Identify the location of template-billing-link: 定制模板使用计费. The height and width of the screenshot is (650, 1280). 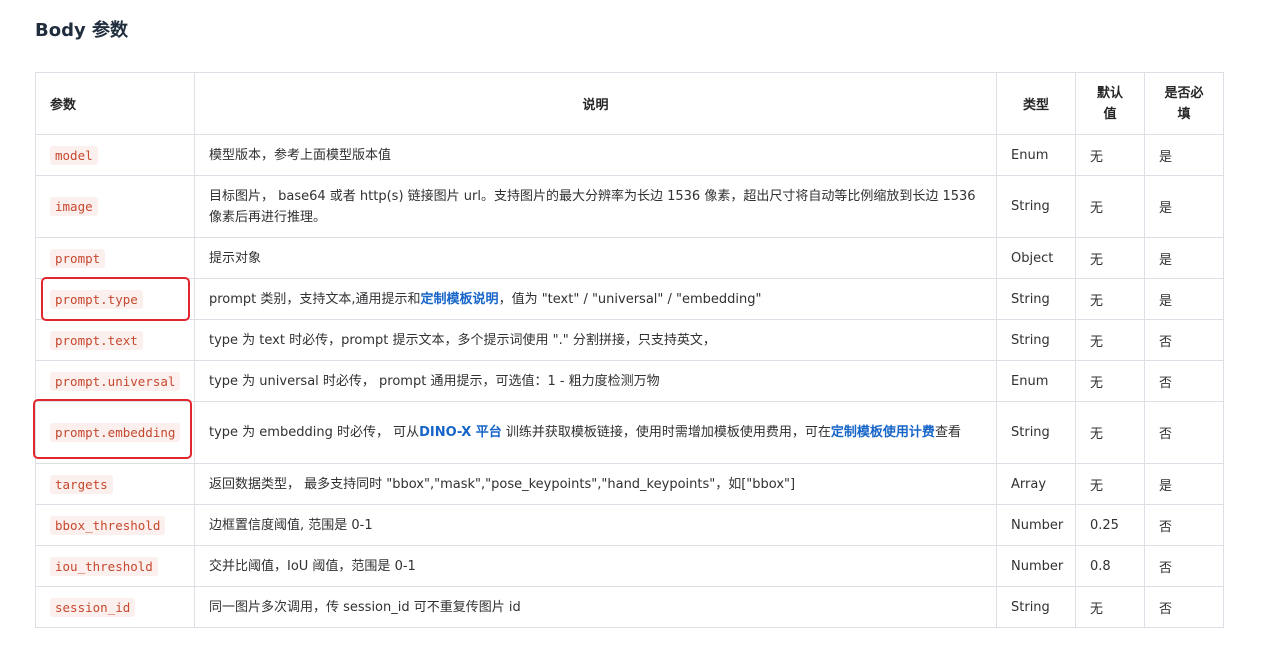
(883, 432).